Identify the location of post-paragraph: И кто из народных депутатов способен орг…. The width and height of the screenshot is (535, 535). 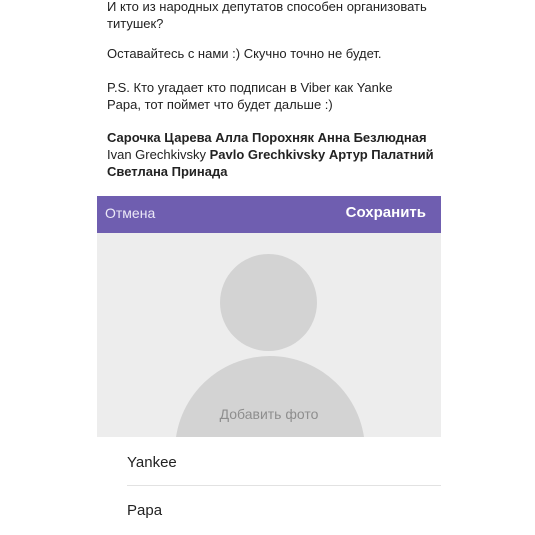
(267, 15).